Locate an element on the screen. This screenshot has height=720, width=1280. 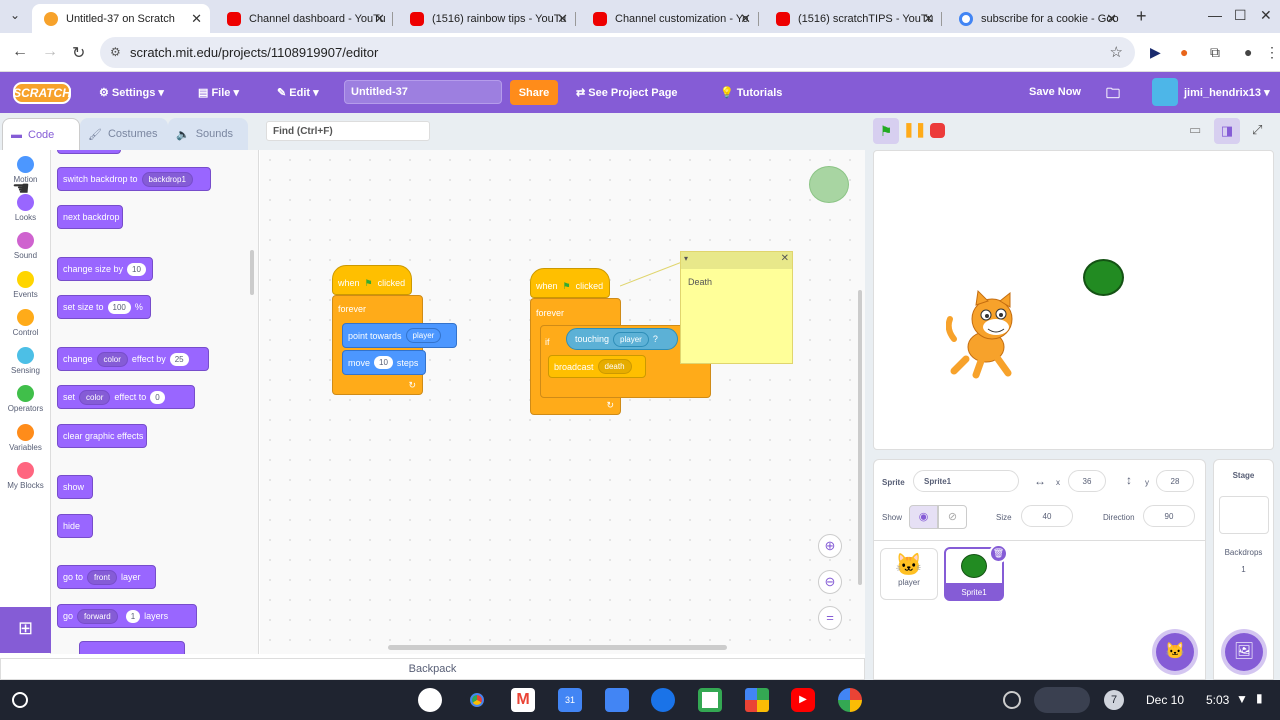
pause-button: ❚❚ is located at coordinates (914, 129).